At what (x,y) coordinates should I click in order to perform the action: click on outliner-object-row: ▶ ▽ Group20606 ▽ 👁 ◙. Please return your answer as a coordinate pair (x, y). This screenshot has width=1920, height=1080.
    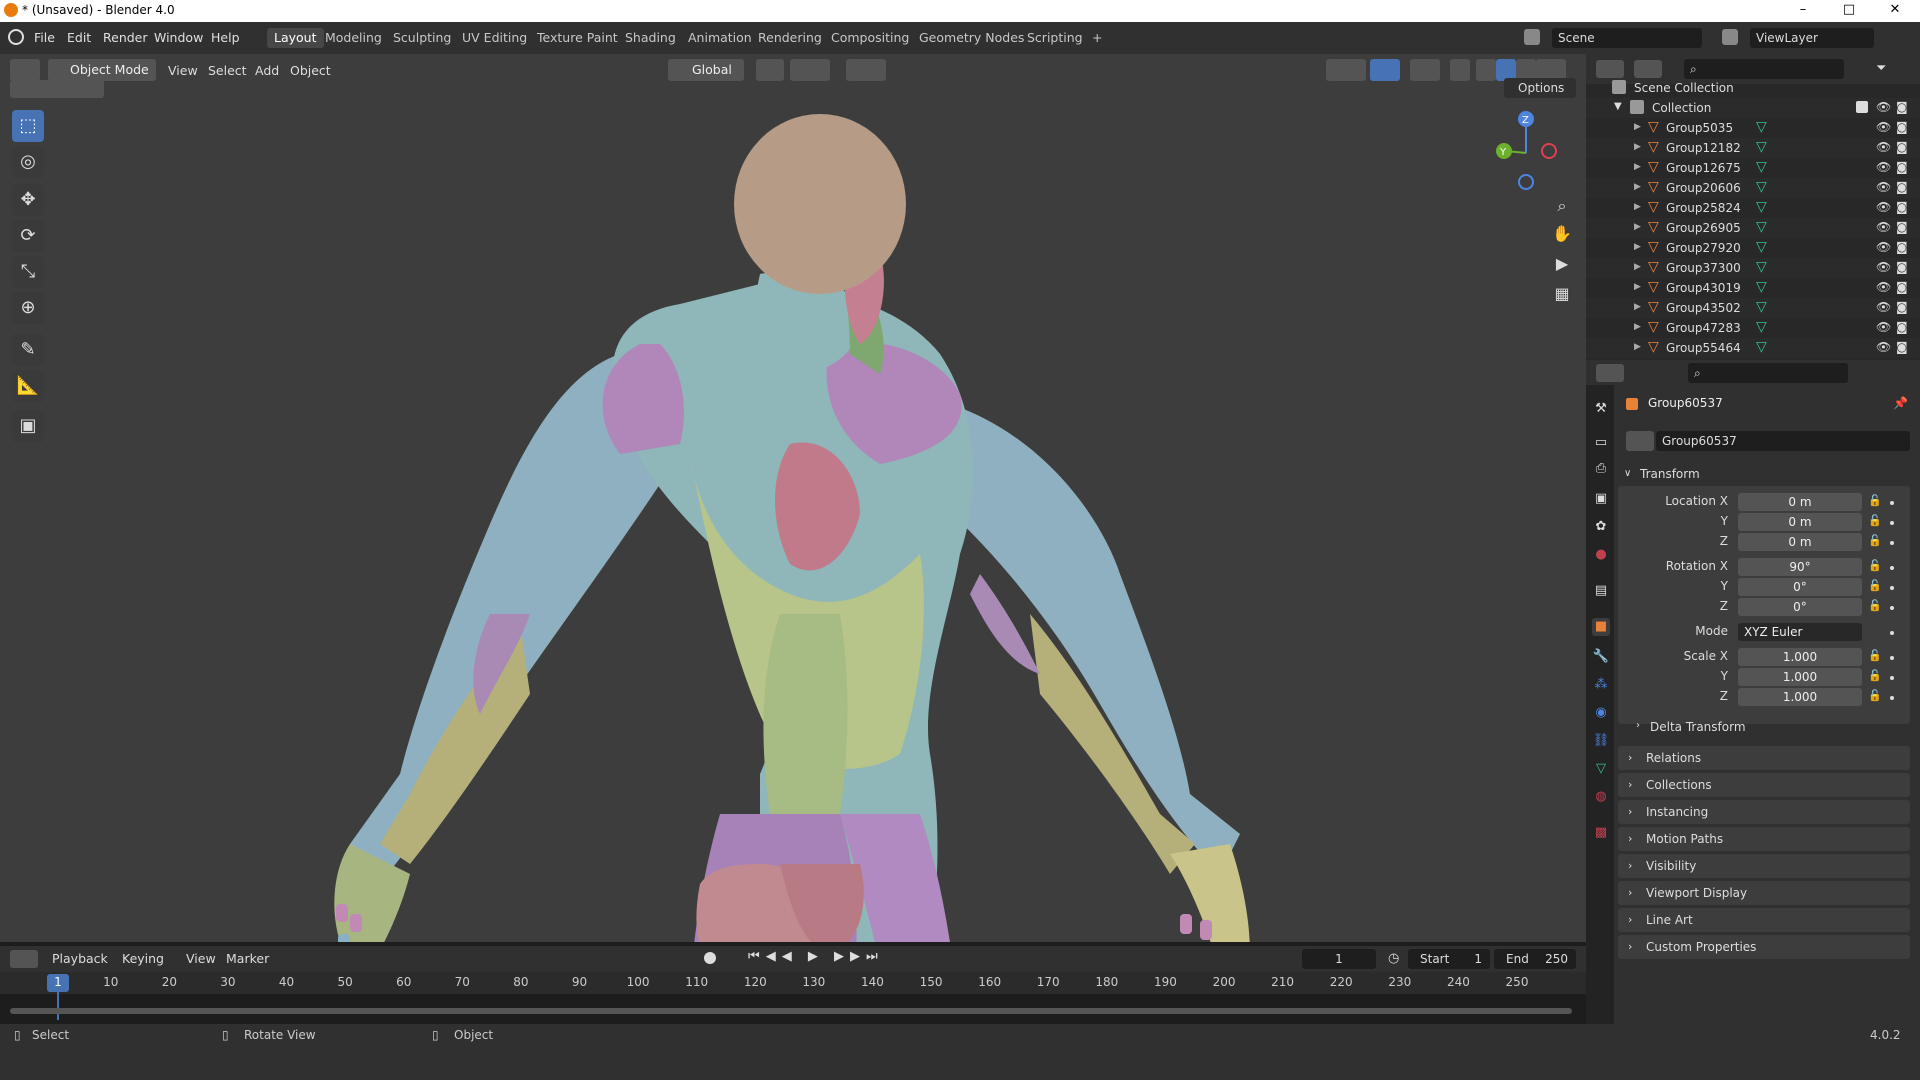
    Looking at the image, I should click on (1753, 188).